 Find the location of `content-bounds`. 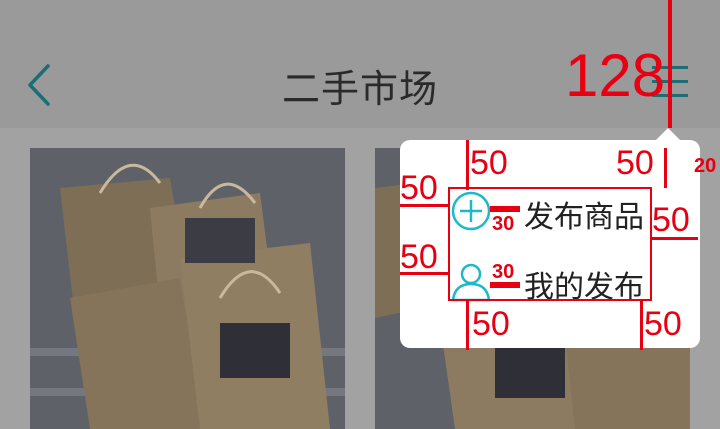

content-bounds is located at coordinates (550, 244).